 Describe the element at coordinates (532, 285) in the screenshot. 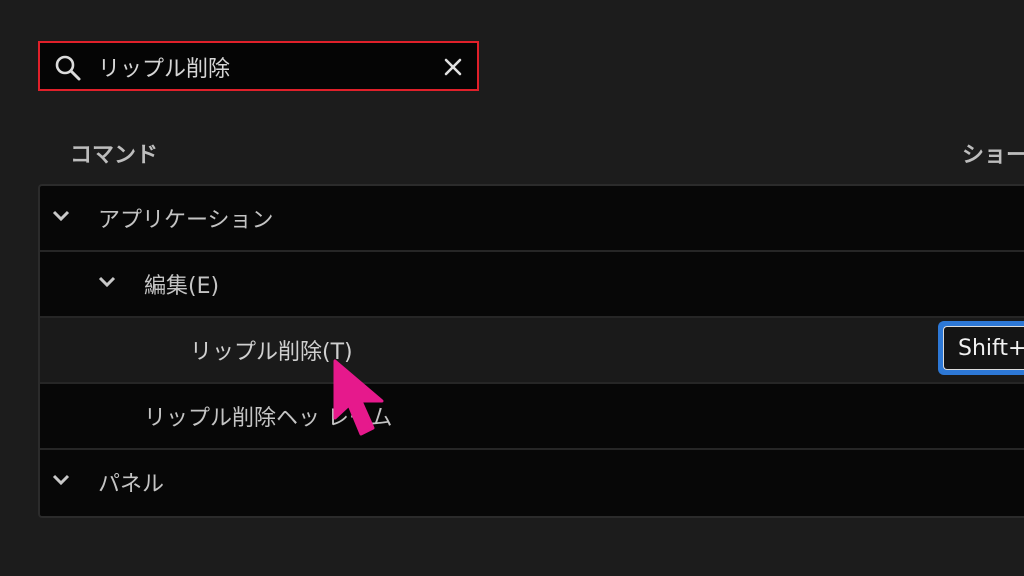

I see `tree-row-edit: 編集(E)` at that location.